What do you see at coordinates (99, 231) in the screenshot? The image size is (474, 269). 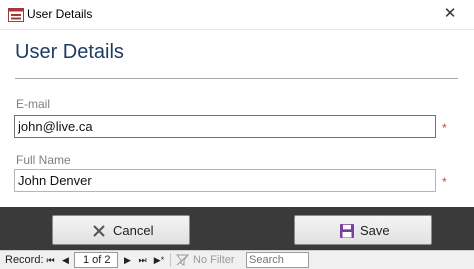 I see `close-x-icon` at bounding box center [99, 231].